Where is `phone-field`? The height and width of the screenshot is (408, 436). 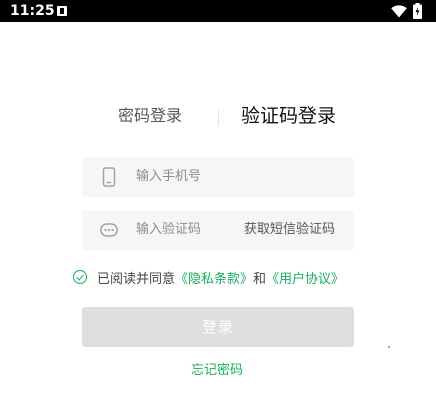 phone-field is located at coordinates (218, 177).